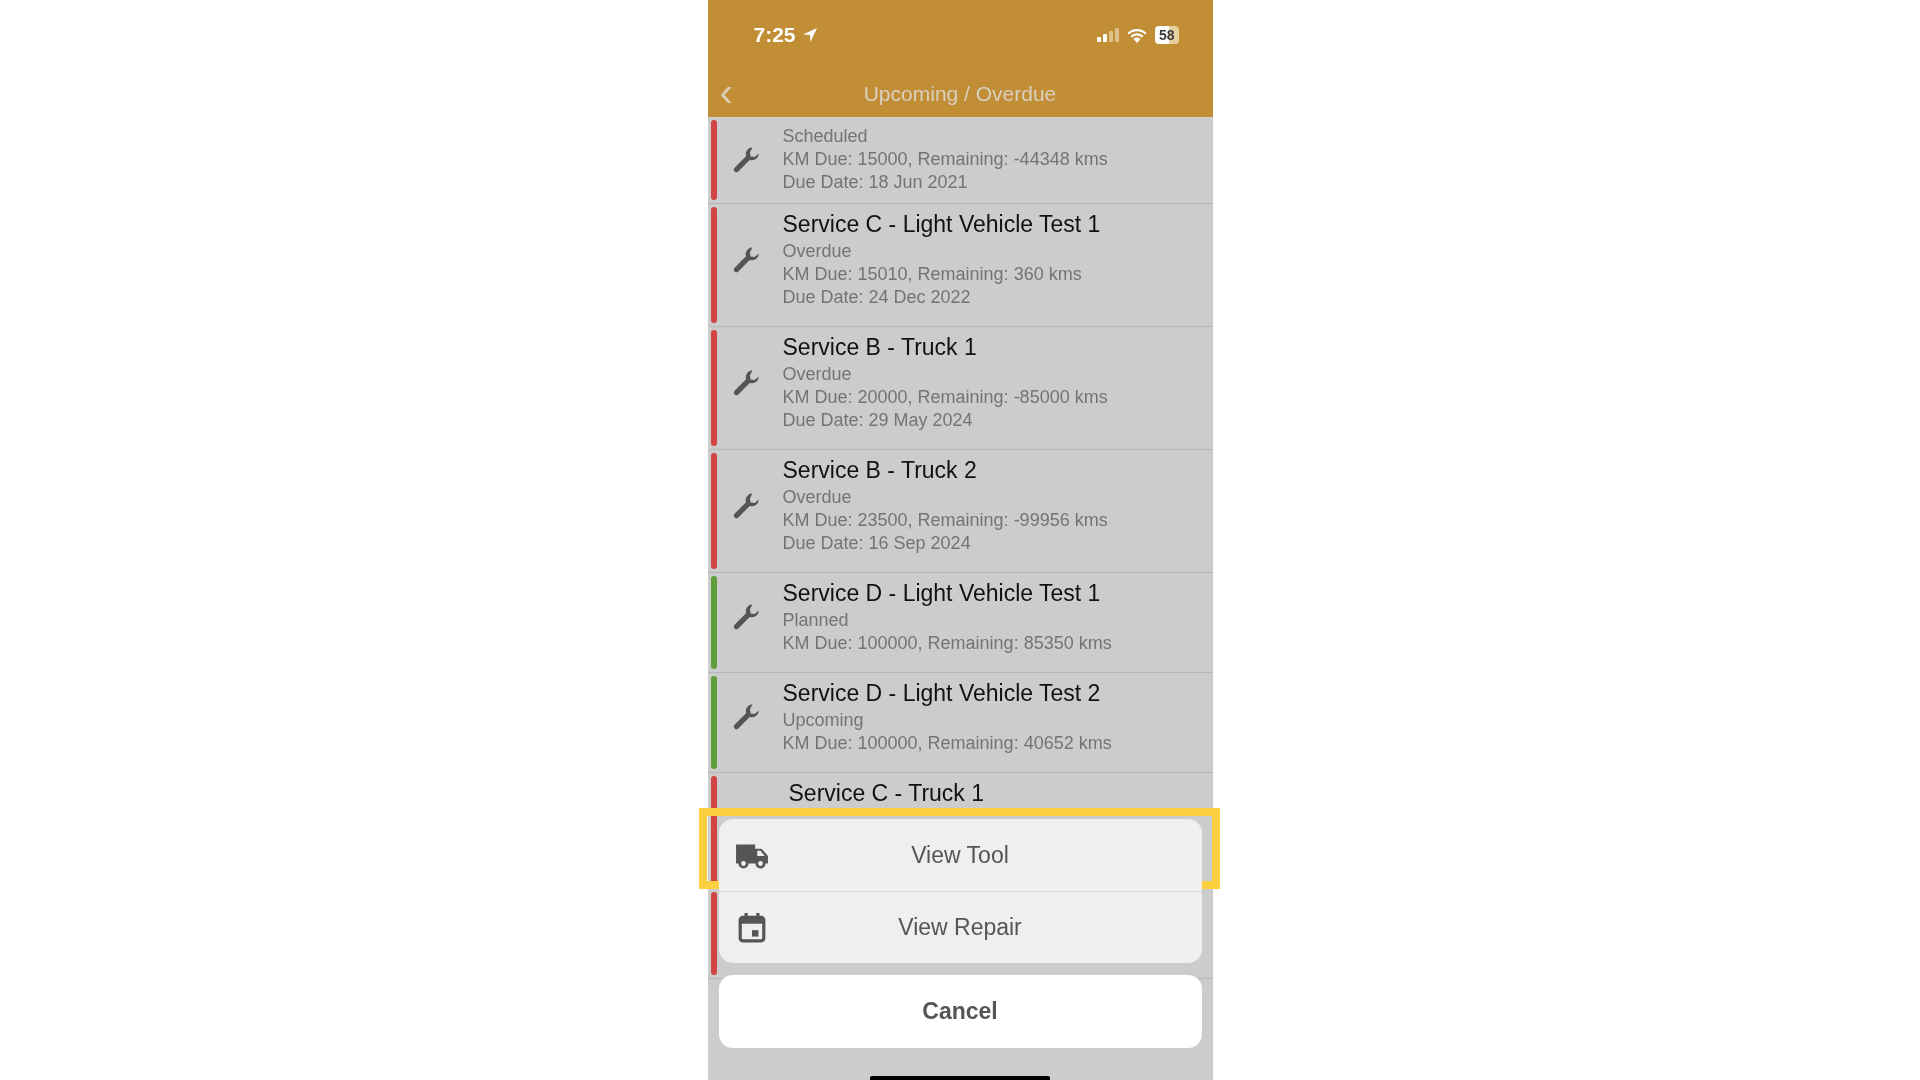  Describe the element at coordinates (945, 520) in the screenshot. I see `km-due-text: KM Due: 23500, Remaining: -99956 kms` at that location.